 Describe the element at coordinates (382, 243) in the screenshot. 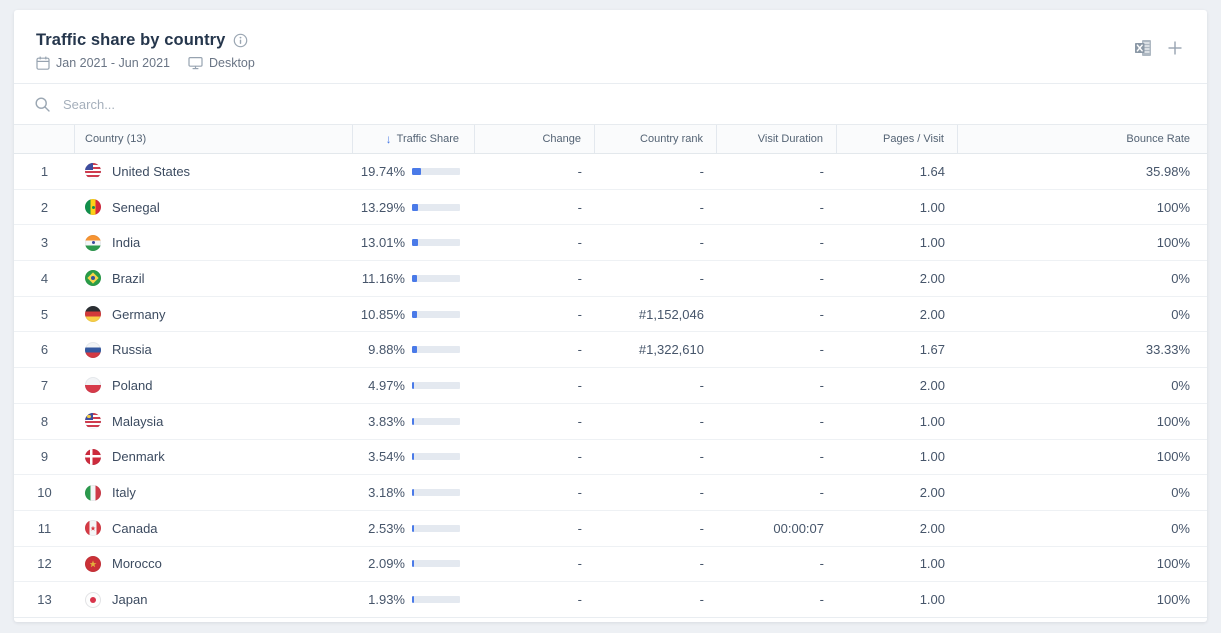

I see `traffic-share-value: 13.01%` at that location.